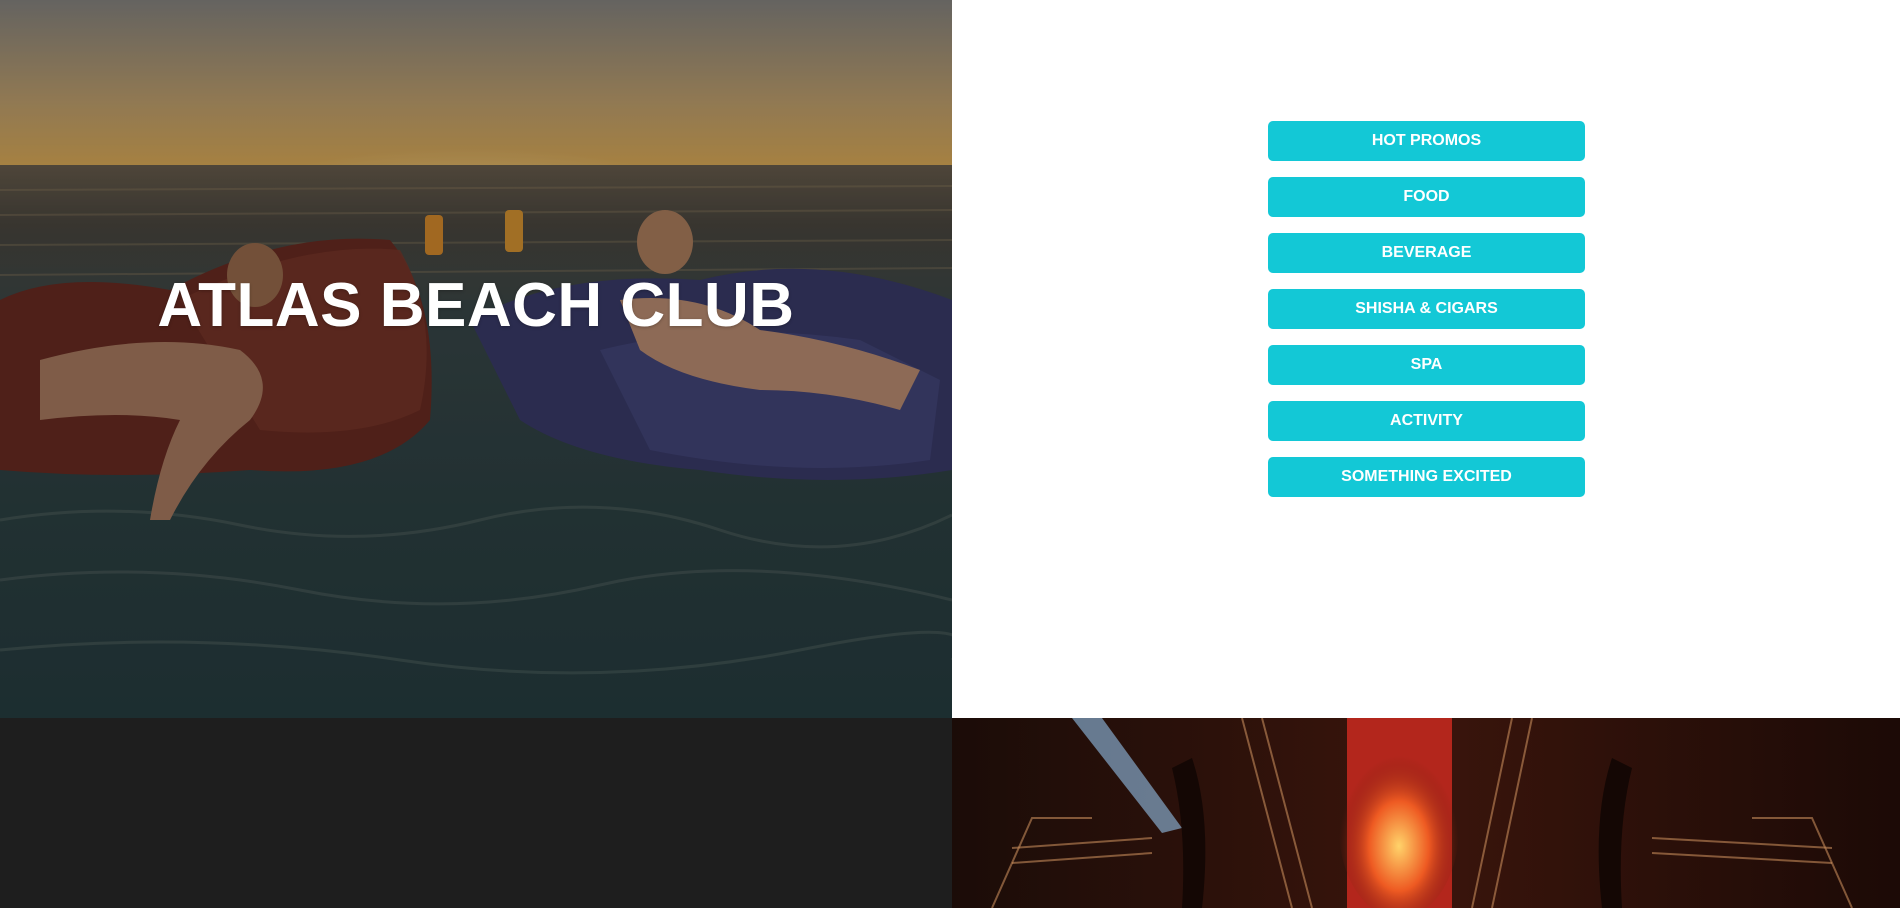 The height and width of the screenshot is (908, 1900). I want to click on beverage-button: BEVERAGE, so click(1426, 253).